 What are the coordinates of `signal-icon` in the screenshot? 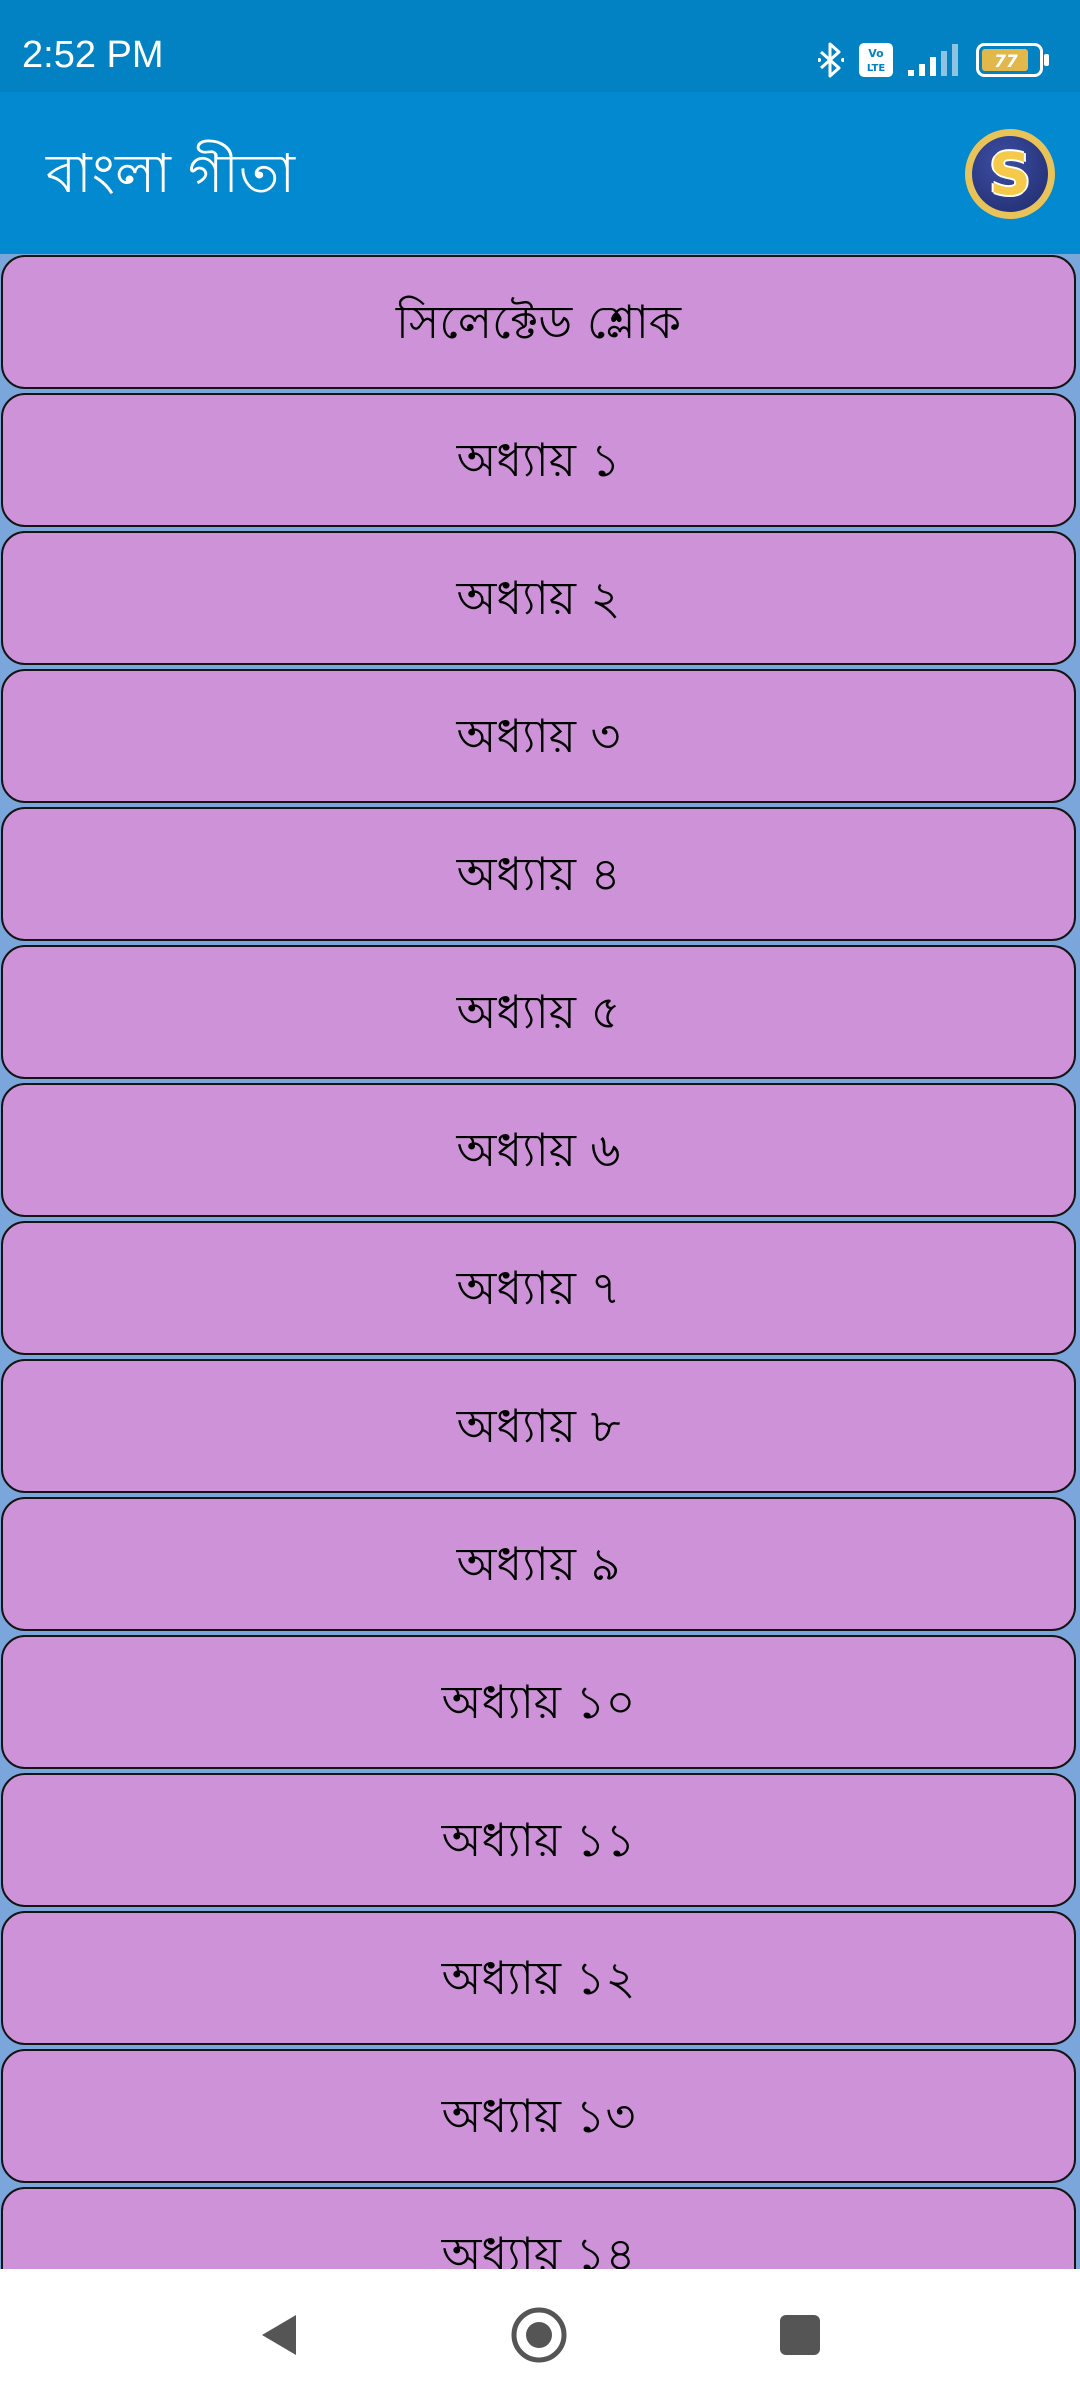 It's located at (935, 60).